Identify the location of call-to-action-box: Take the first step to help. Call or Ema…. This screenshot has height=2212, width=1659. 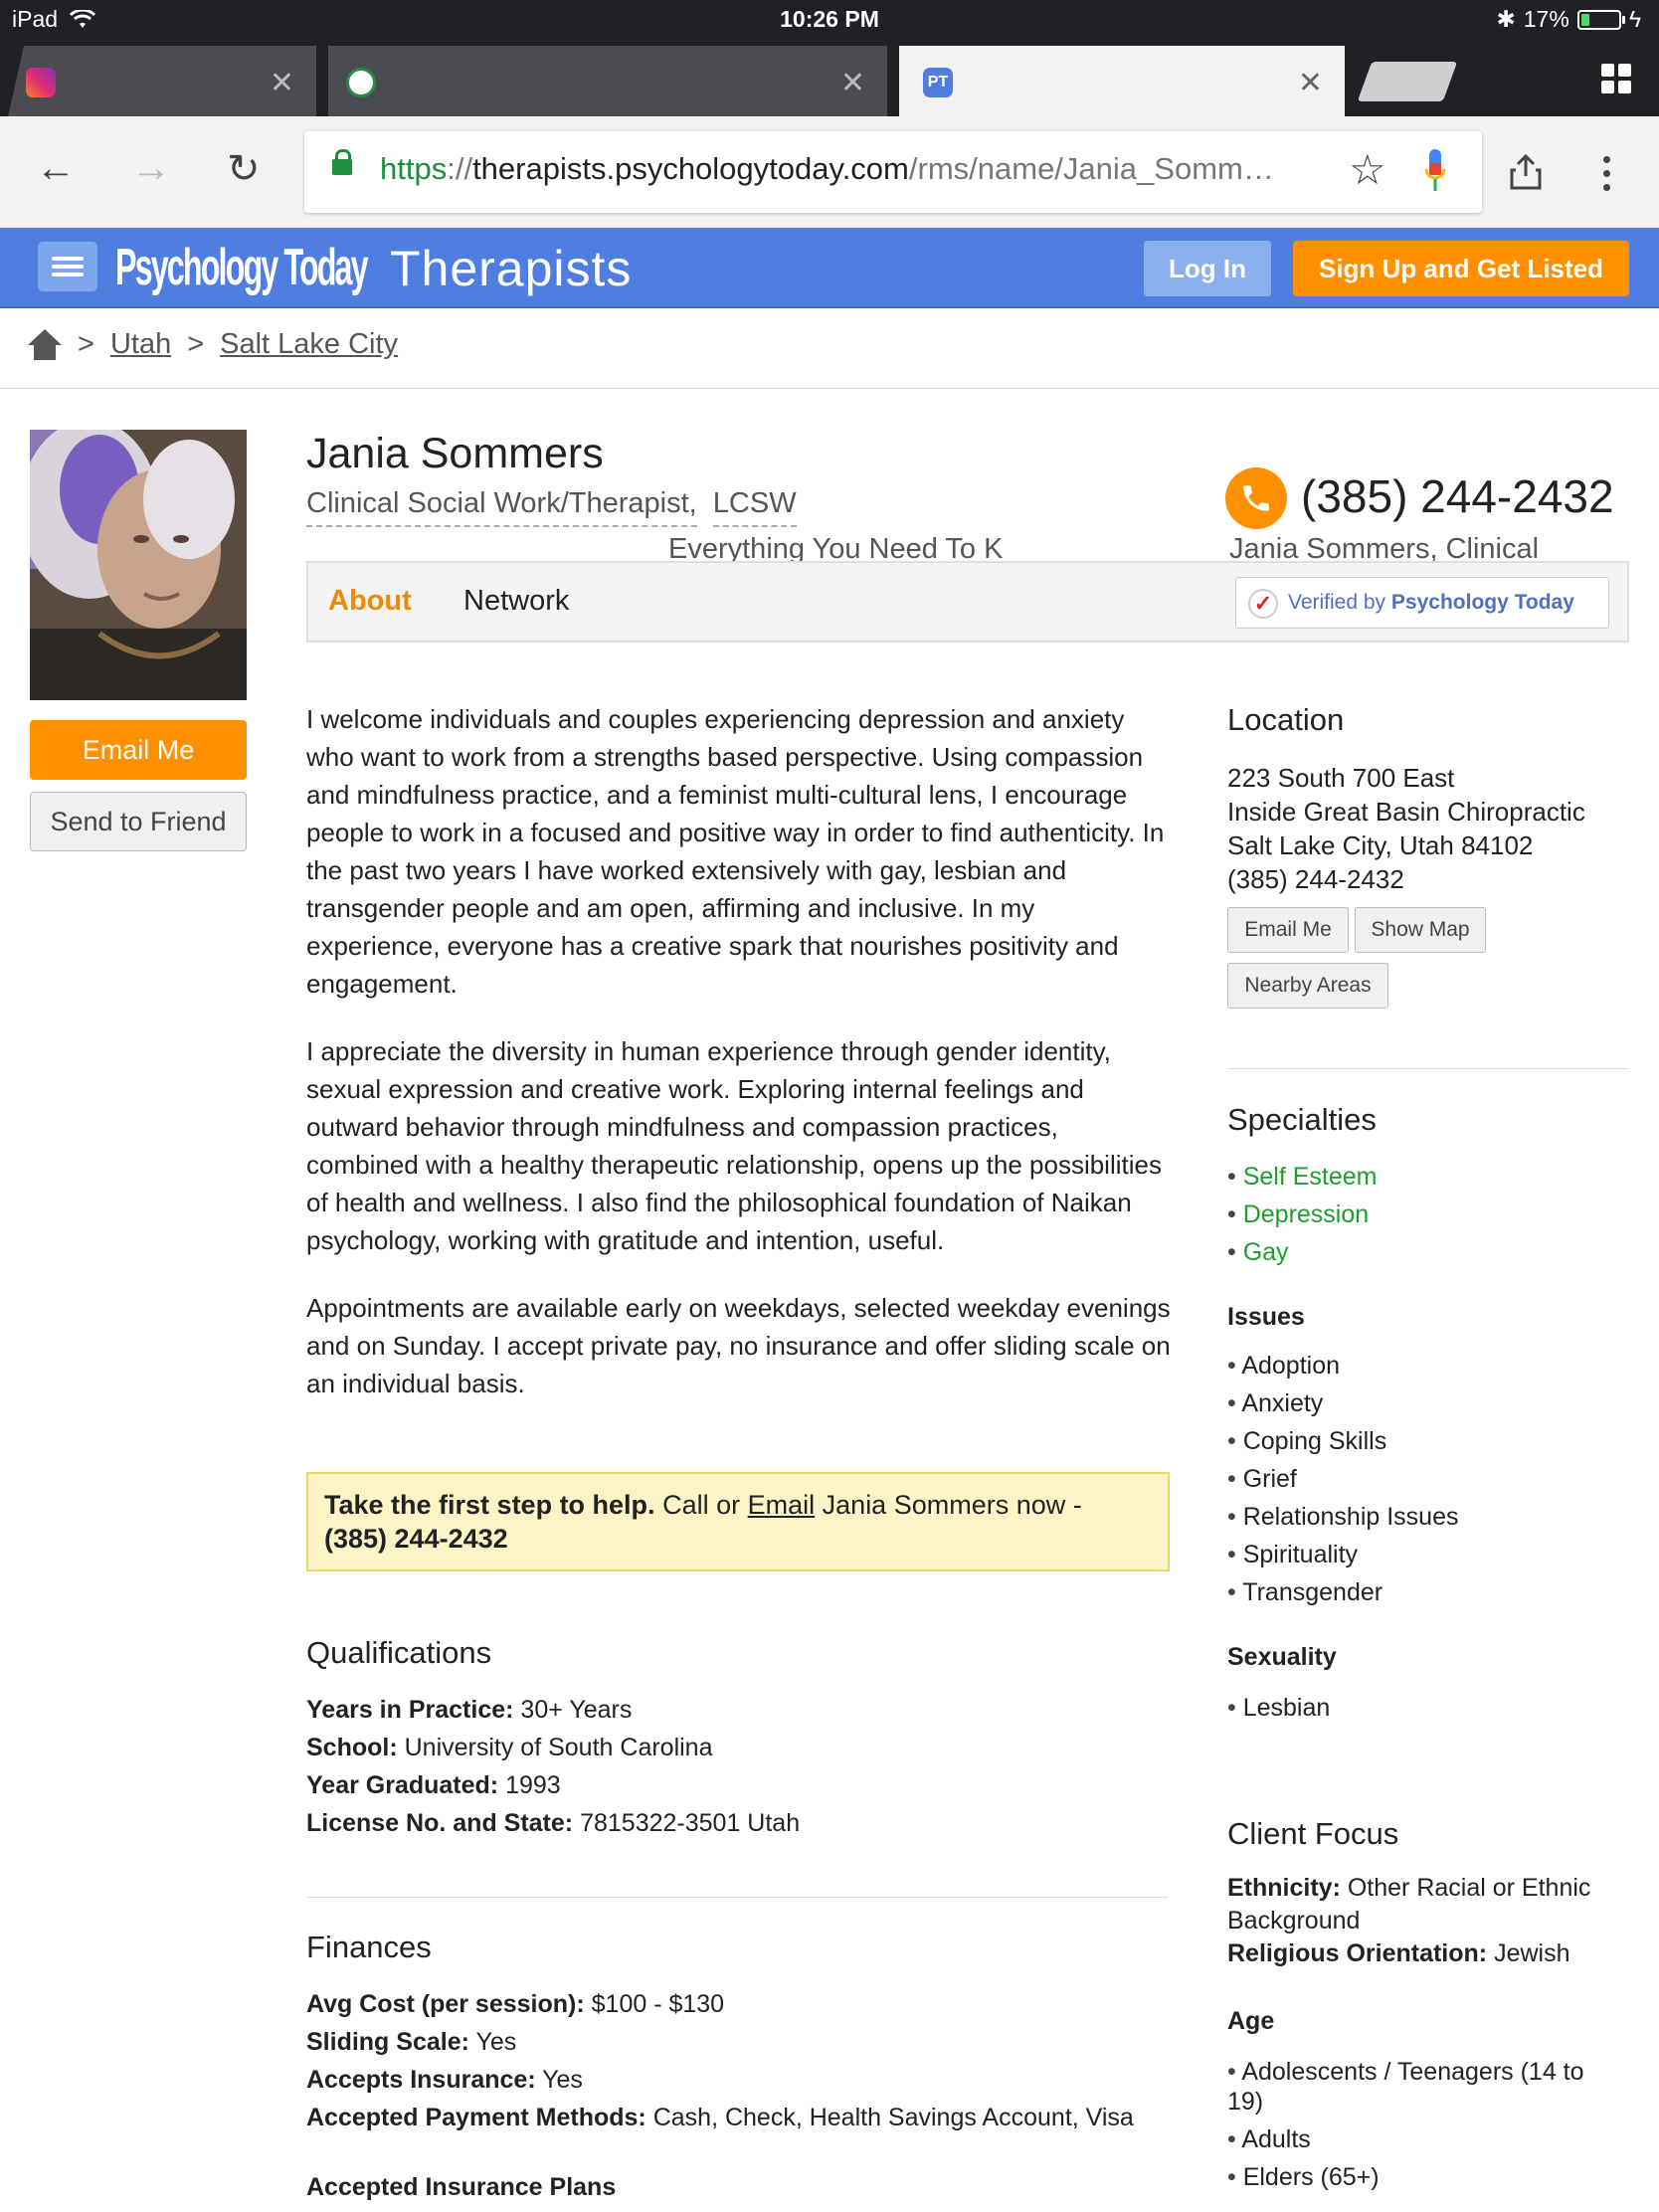
(738, 1521).